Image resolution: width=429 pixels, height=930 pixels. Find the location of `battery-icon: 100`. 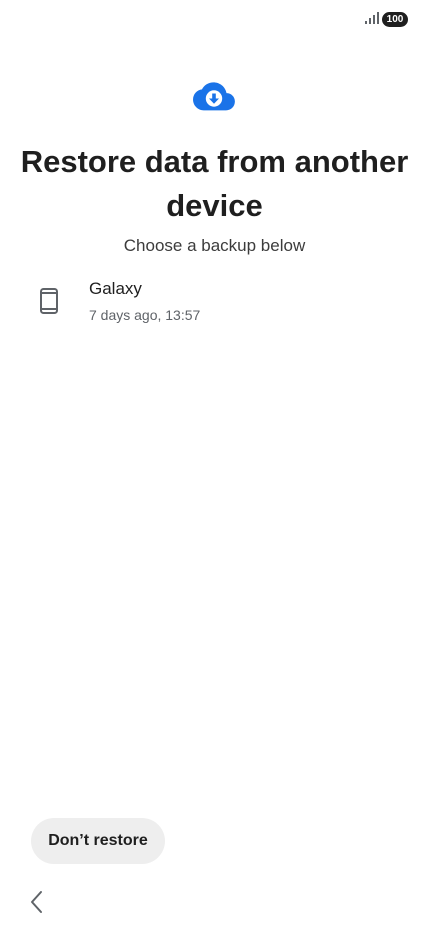

battery-icon: 100 is located at coordinates (395, 19).